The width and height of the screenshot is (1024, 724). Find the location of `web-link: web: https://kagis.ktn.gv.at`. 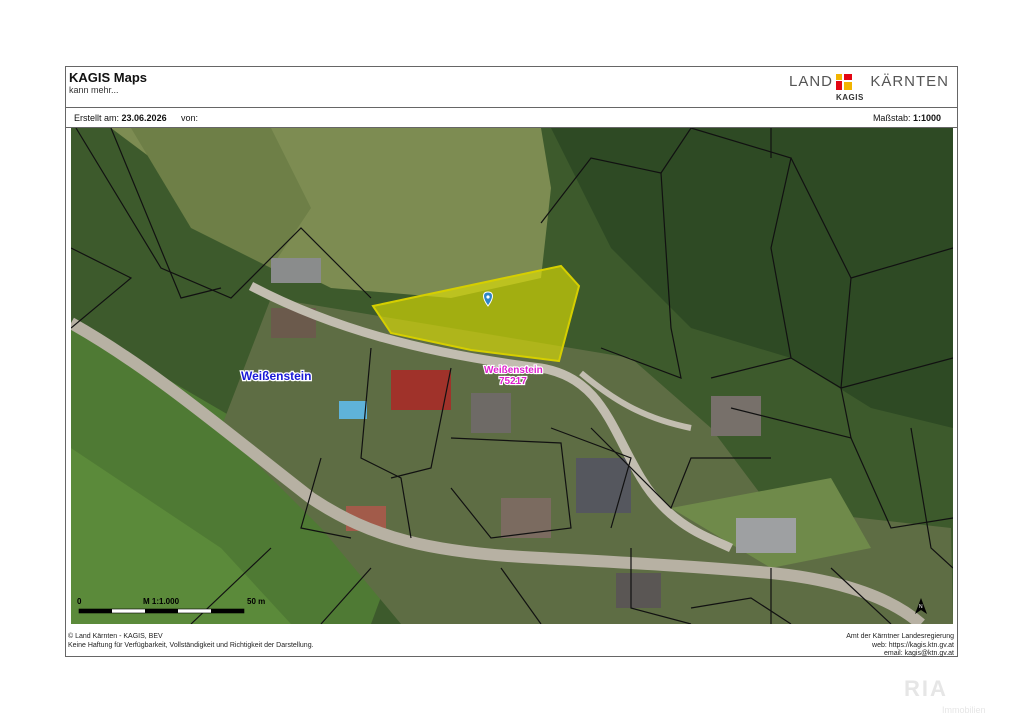

web-link: web: https://kagis.ktn.gv.at is located at coordinates (900, 646).